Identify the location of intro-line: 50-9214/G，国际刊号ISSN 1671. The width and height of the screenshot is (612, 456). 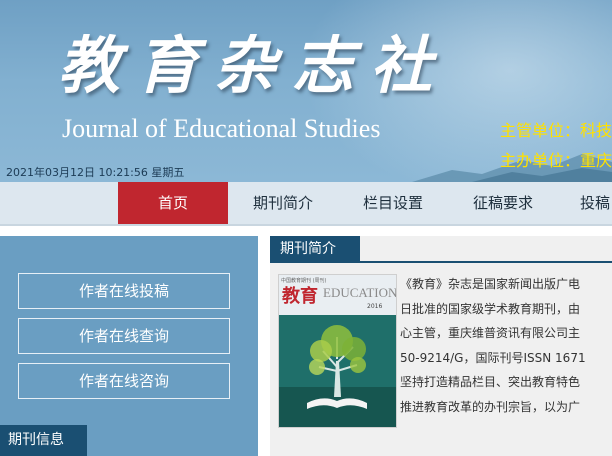
(493, 357).